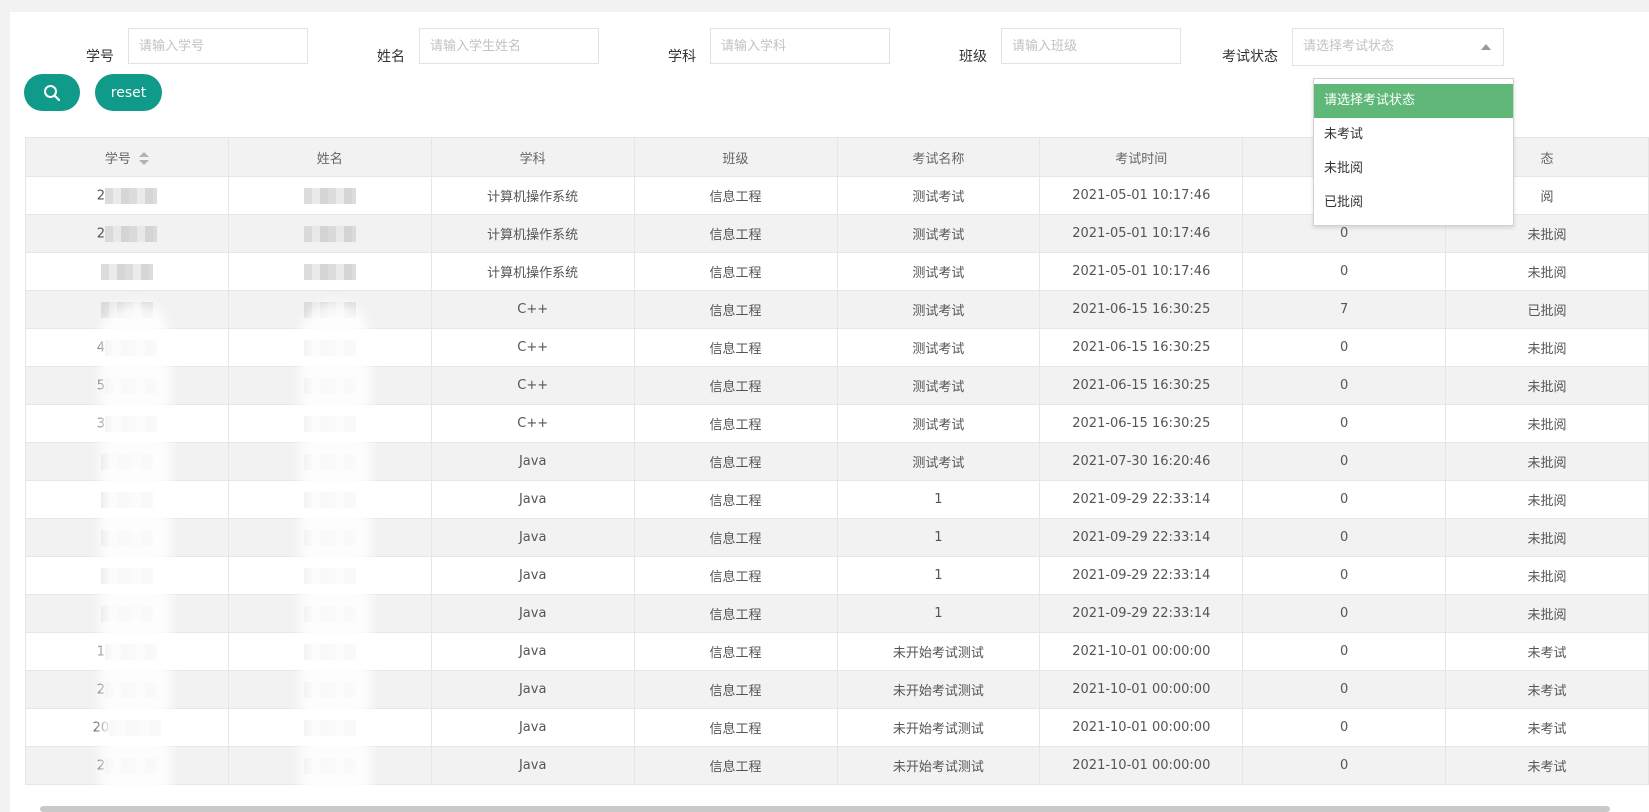 The image size is (1649, 812). I want to click on search-button, so click(52, 92).